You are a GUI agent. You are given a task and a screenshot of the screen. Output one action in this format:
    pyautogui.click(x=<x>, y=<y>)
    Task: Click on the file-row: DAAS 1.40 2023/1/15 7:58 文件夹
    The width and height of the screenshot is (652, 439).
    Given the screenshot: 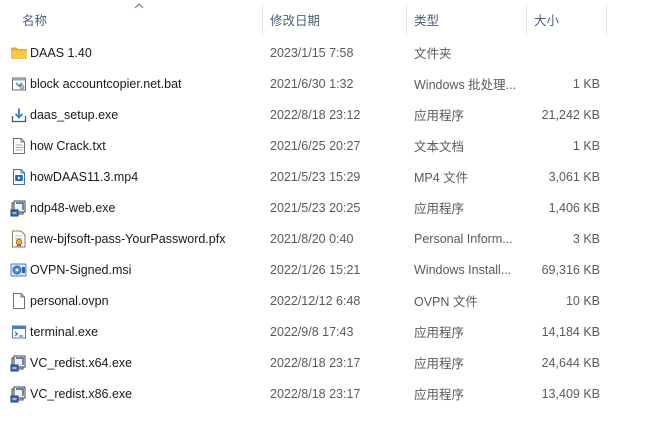 What is the action you would take?
    pyautogui.click(x=326, y=52)
    